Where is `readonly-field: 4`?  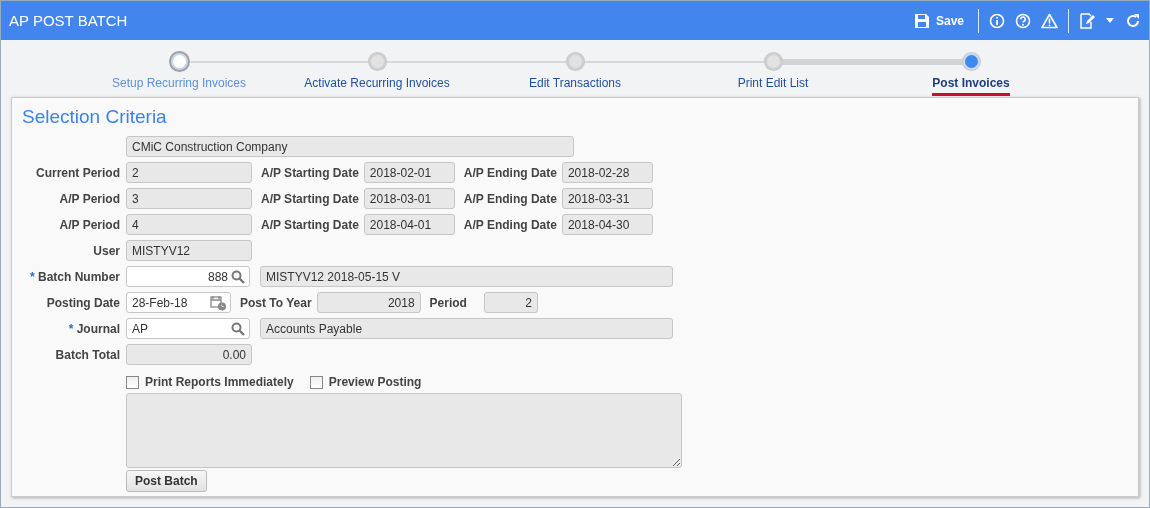 readonly-field: 4 is located at coordinates (189, 224).